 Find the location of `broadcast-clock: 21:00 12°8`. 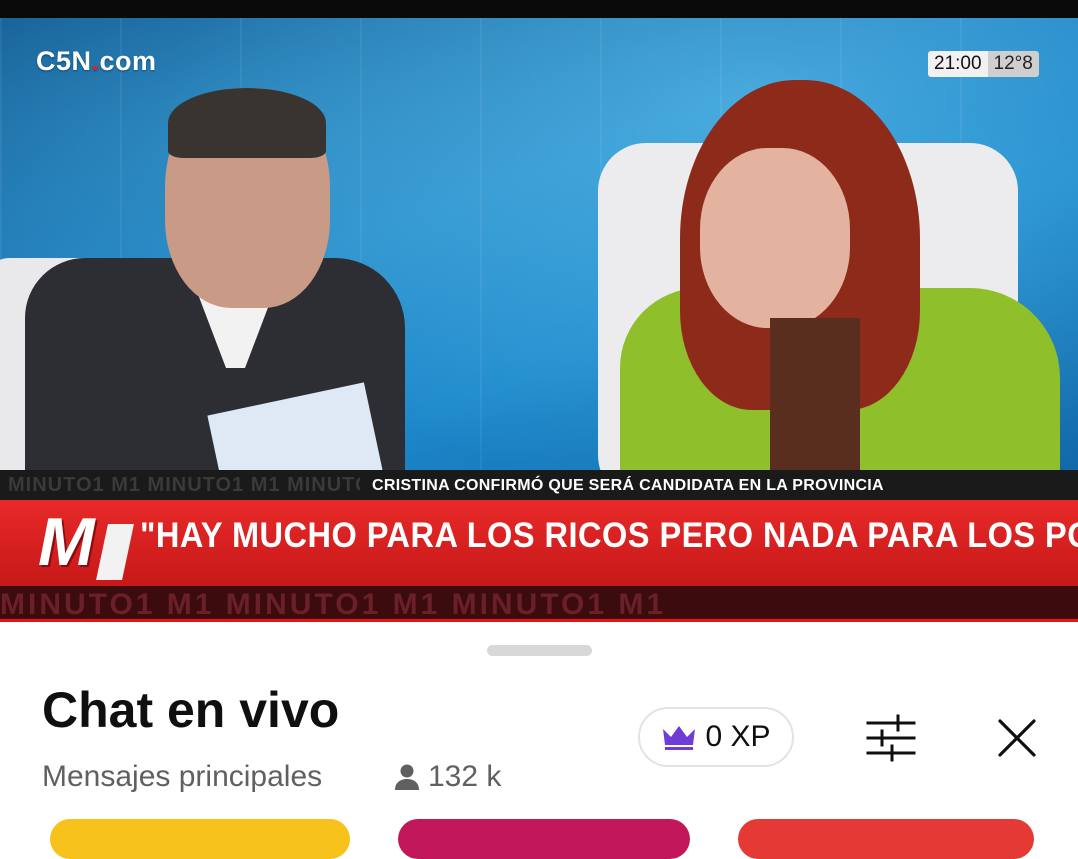

broadcast-clock: 21:00 12°8 is located at coordinates (983, 64).